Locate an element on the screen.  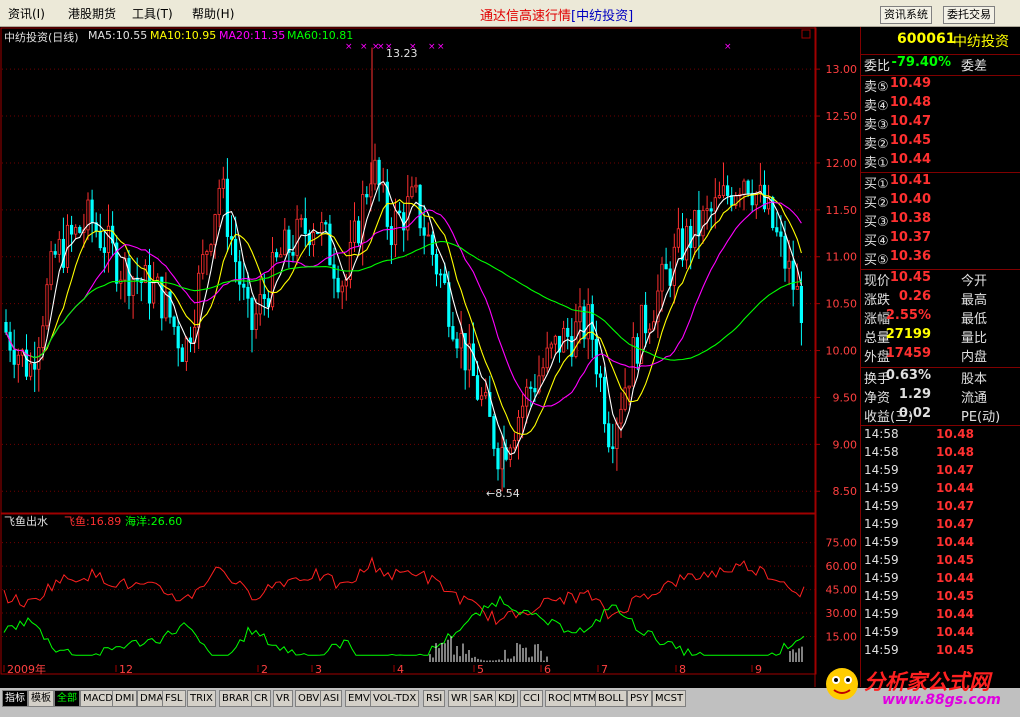
tick-row: 14:59 10.45 is located at coordinates (940, 562).